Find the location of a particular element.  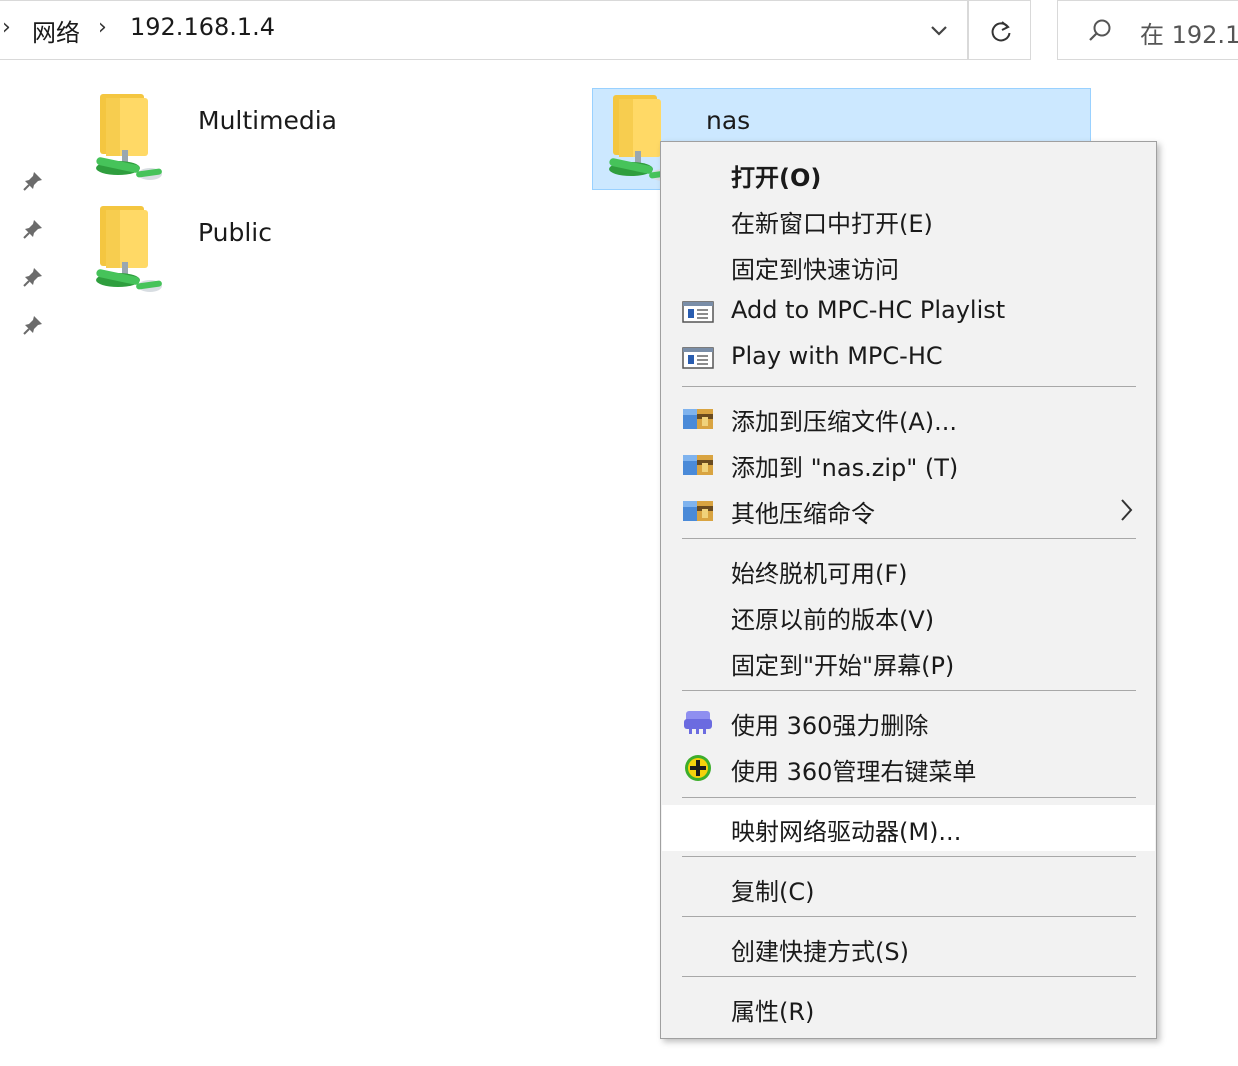

menu-item-properties: 属性(R) is located at coordinates (908, 1008).